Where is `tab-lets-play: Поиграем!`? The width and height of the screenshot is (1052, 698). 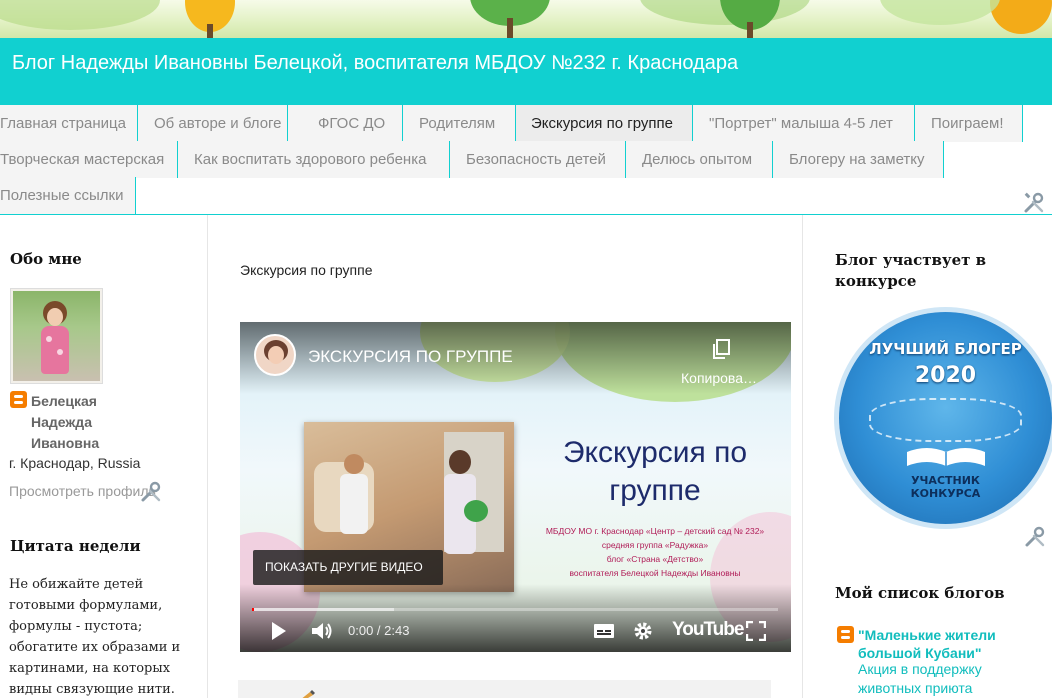 tab-lets-play: Поиграем! is located at coordinates (969, 123).